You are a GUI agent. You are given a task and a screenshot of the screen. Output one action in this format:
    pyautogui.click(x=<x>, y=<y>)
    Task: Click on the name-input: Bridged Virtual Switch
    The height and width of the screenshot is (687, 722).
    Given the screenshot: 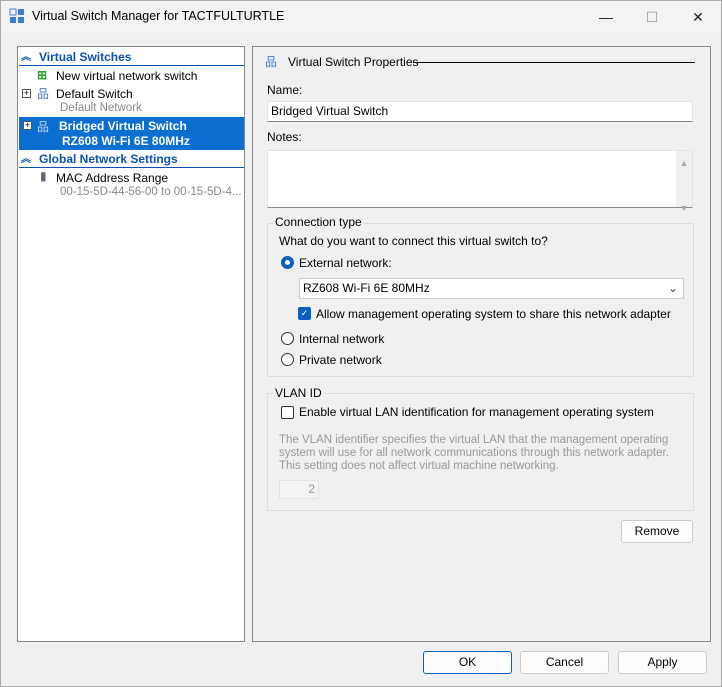 What is the action you would take?
    pyautogui.click(x=480, y=111)
    